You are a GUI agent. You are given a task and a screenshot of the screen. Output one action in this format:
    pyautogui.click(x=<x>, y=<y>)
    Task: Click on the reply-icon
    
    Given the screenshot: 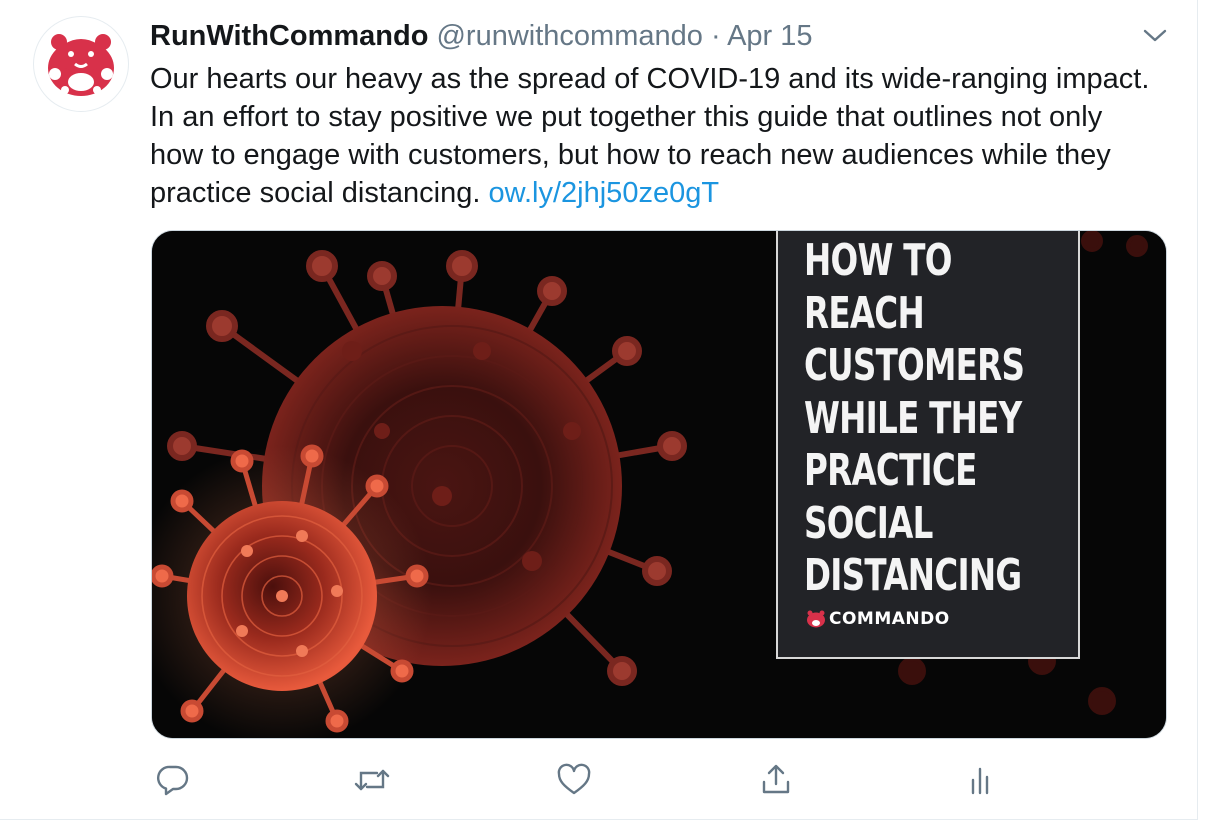 What is the action you would take?
    pyautogui.click(x=173, y=780)
    